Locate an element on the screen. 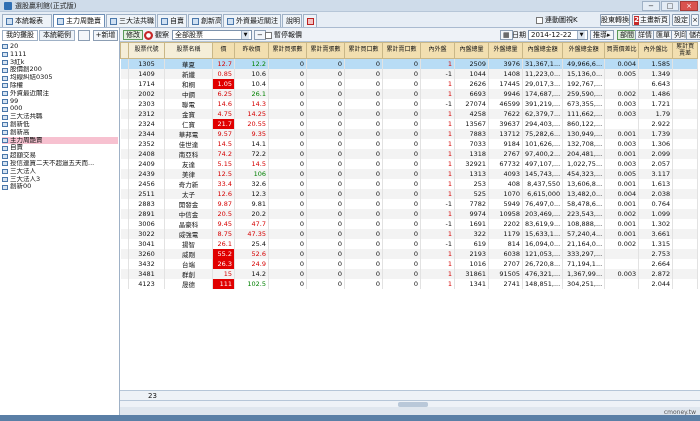  list-item: 三大法共職 is located at coordinates (60, 117).